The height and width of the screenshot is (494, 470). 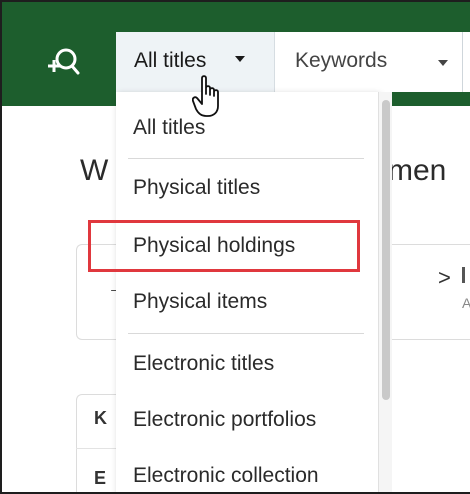 I want to click on menu-item-all-titles: All titles, so click(x=247, y=128).